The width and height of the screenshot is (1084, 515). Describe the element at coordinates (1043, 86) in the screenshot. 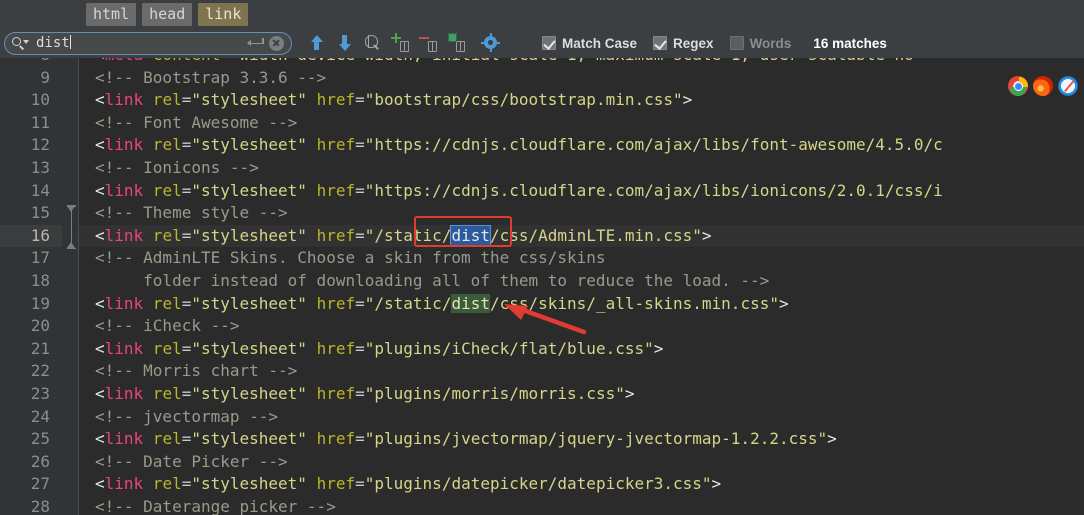

I see `firefox-icon` at that location.